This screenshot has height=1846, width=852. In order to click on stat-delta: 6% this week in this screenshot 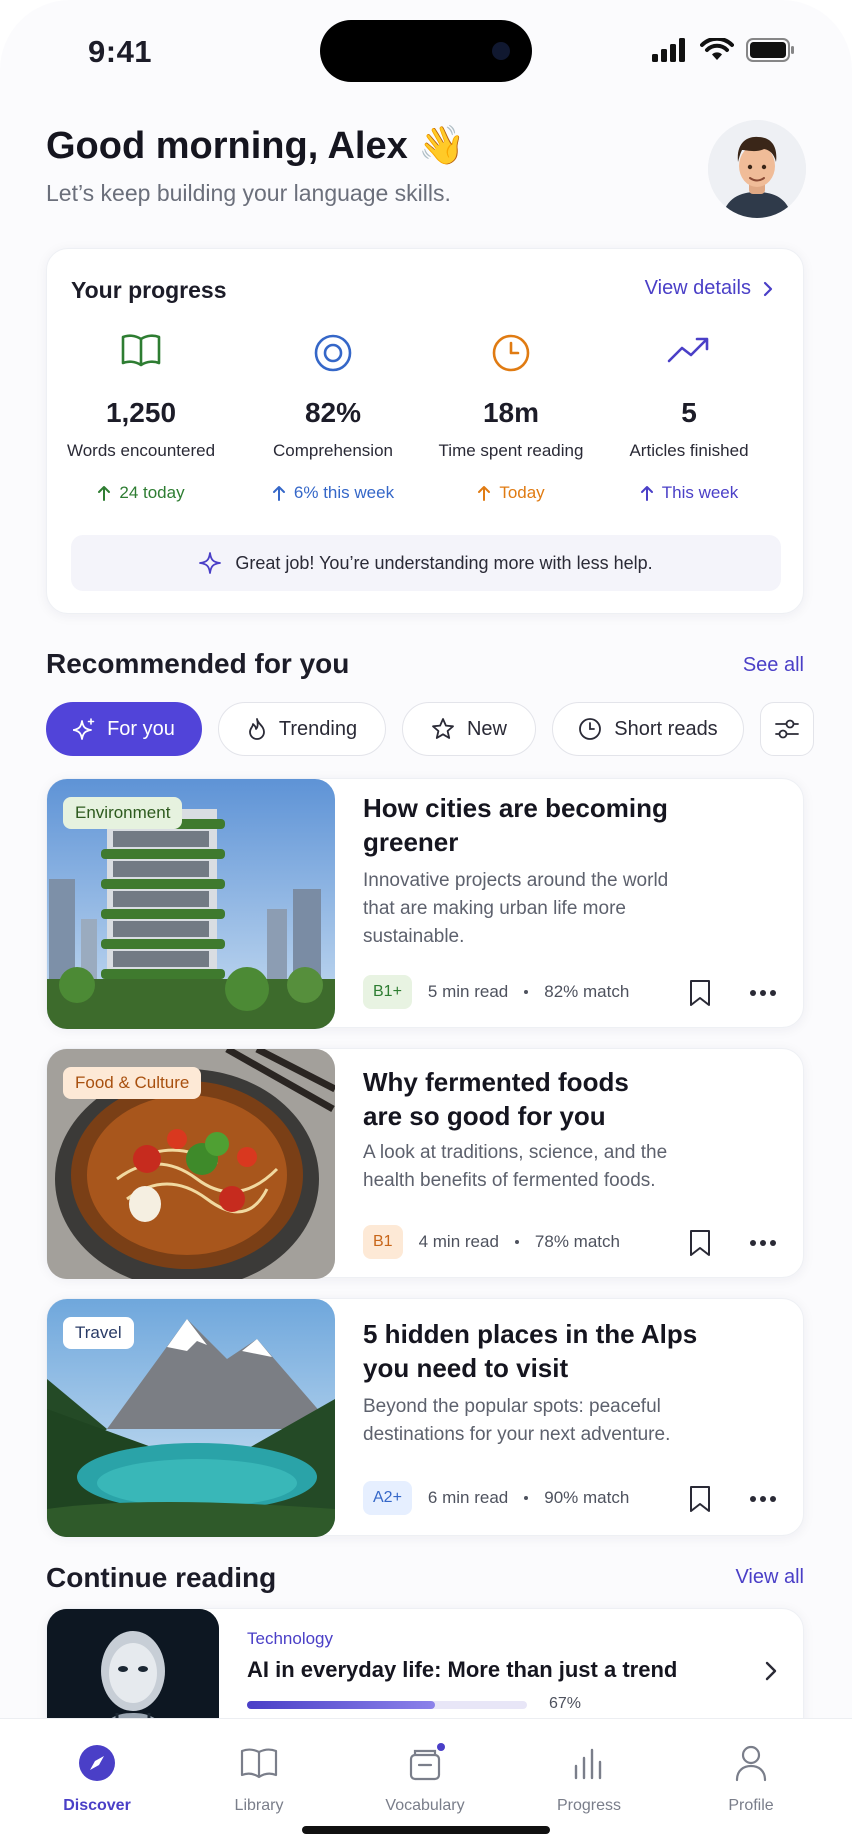, I will do `click(333, 493)`.